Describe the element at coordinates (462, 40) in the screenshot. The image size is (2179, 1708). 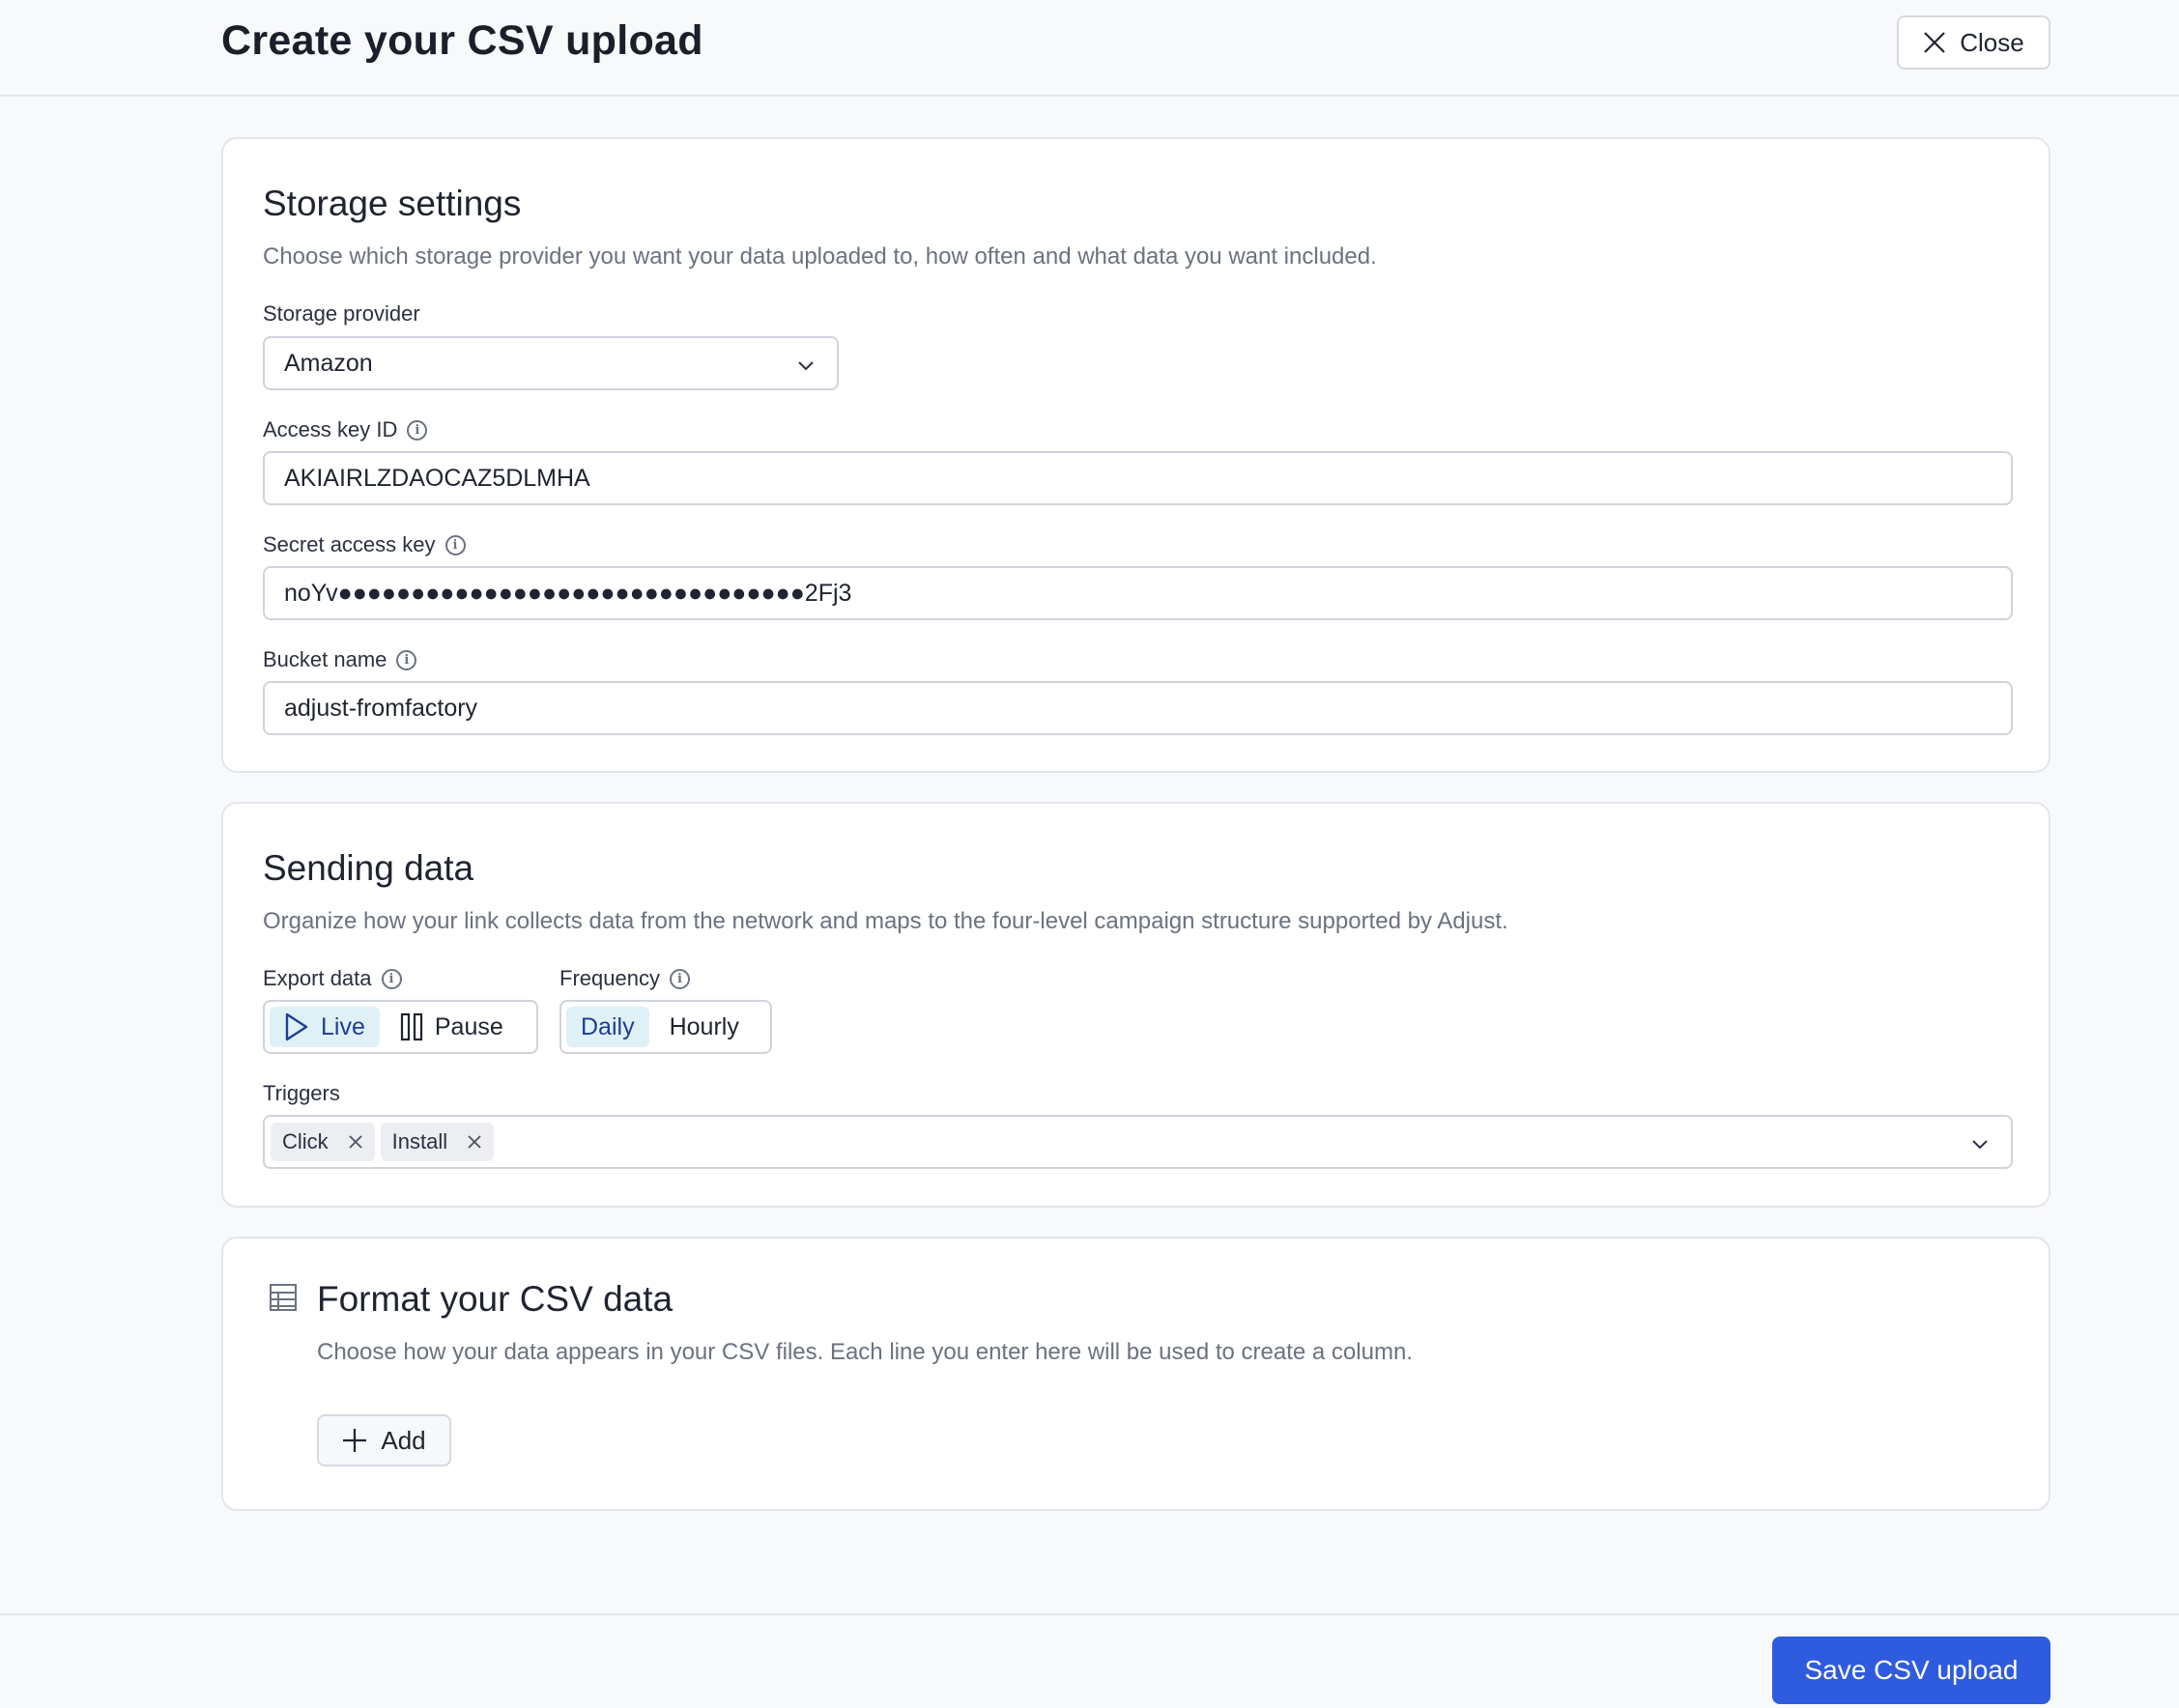
I see `page-title: Create your CSV upload` at that location.